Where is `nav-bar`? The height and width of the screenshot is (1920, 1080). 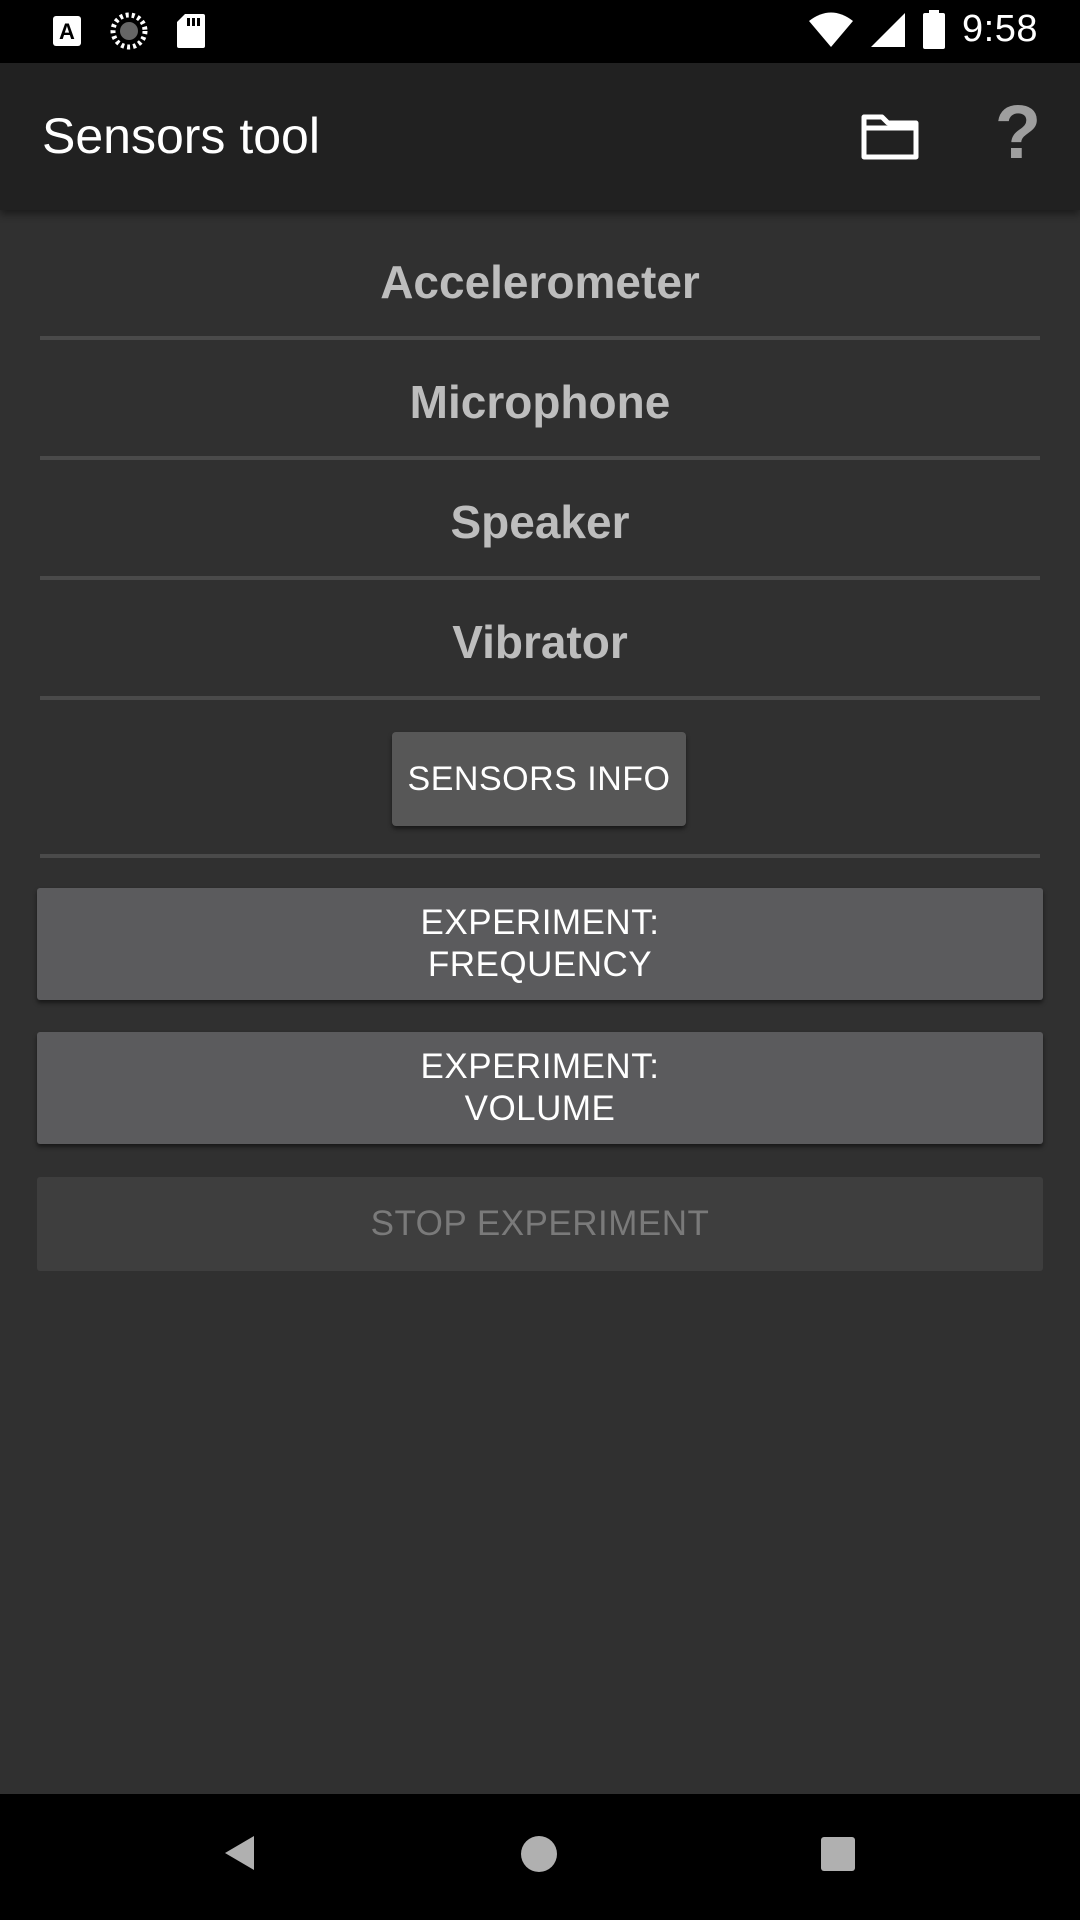 nav-bar is located at coordinates (540, 1857).